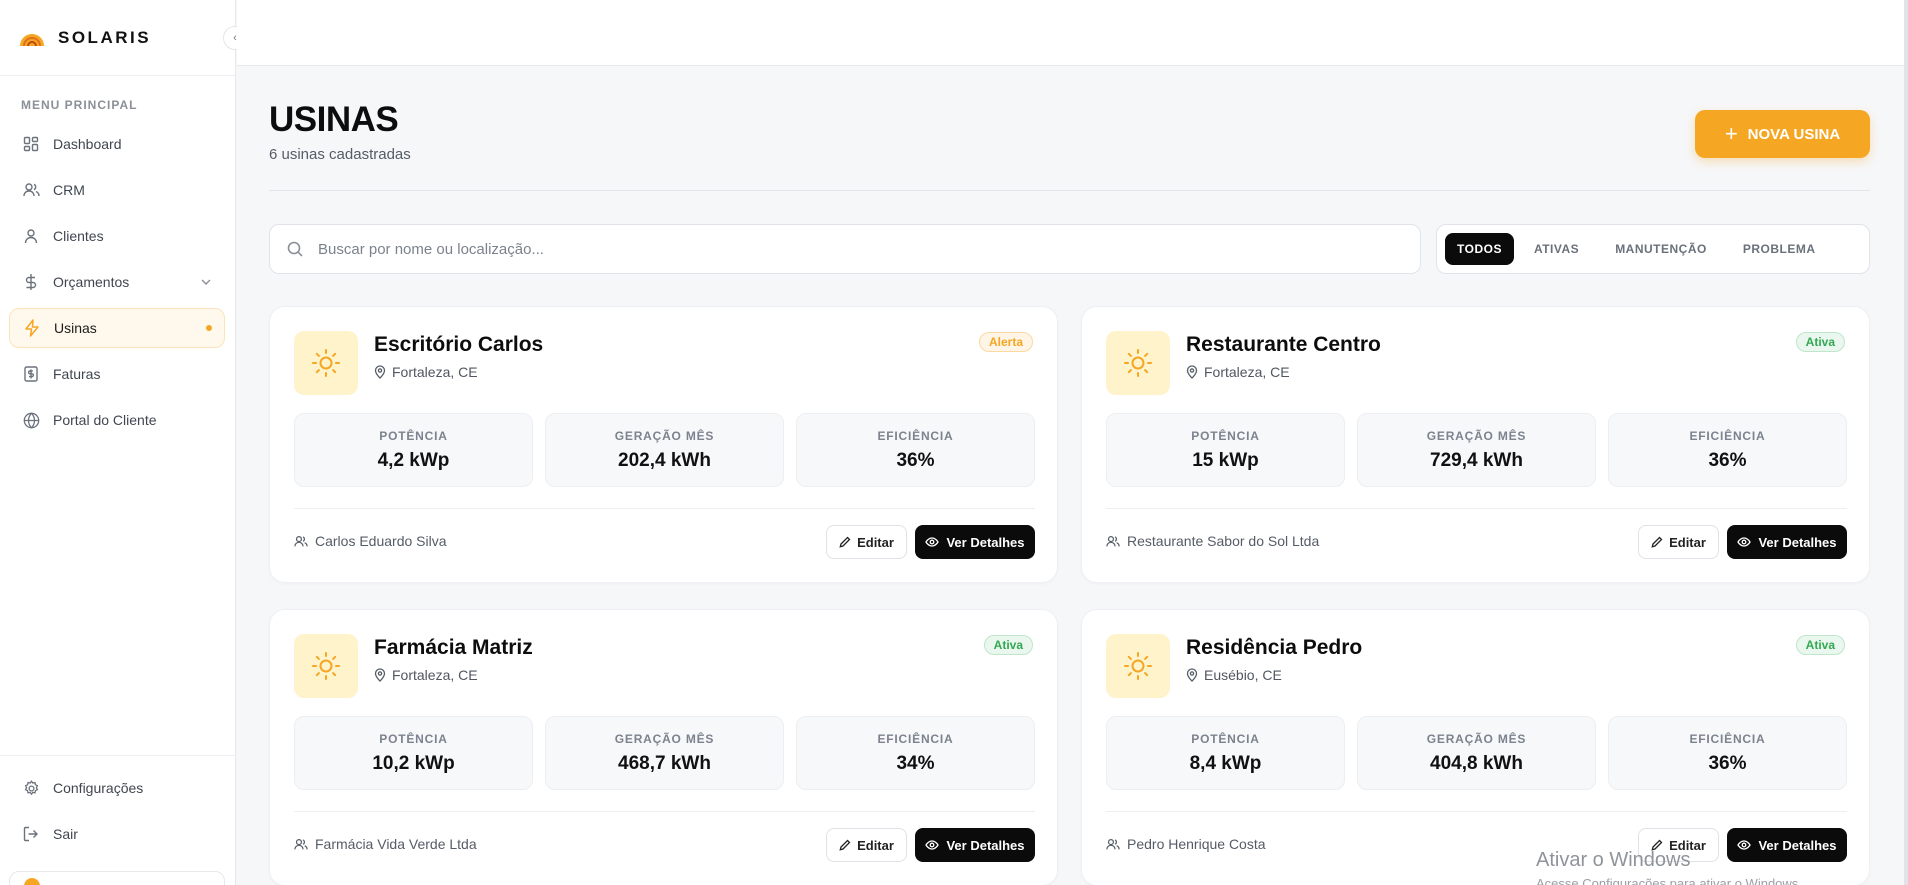  Describe the element at coordinates (326, 363) in the screenshot. I see `sun-icon` at that location.